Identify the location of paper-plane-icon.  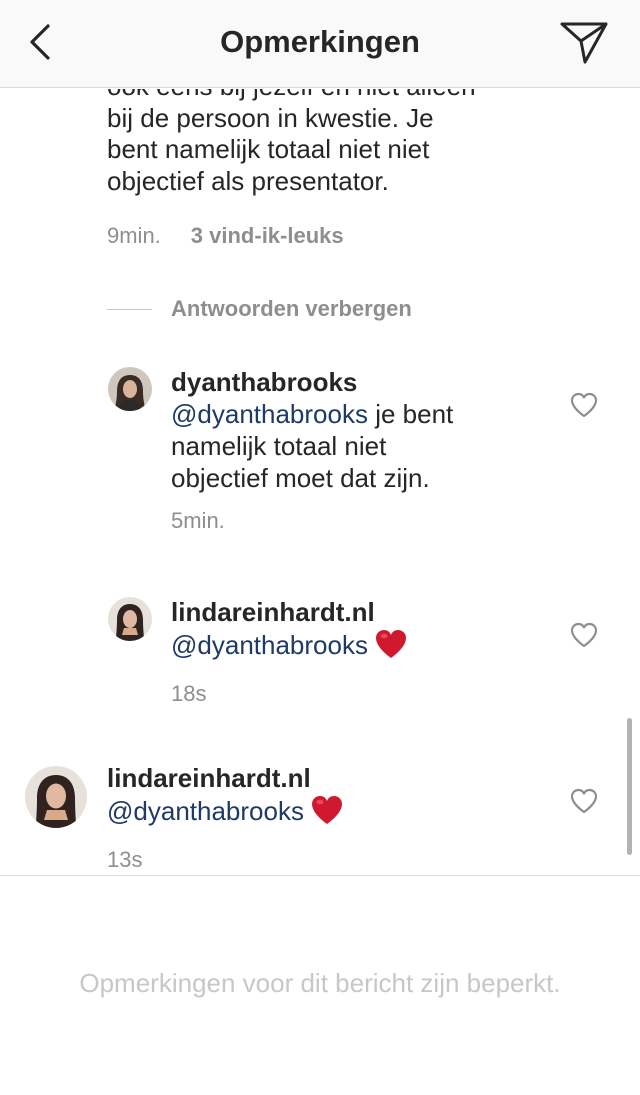
(584, 43).